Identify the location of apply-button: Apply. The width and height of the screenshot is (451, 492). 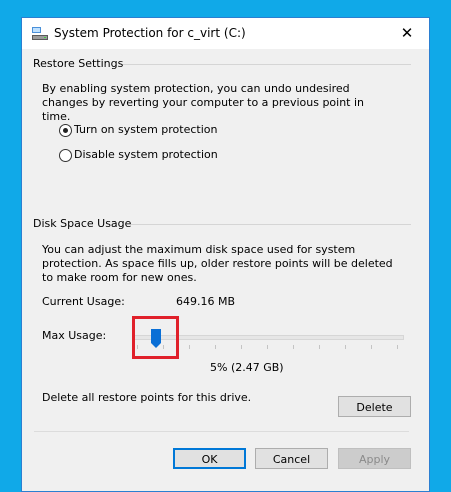
(374, 458).